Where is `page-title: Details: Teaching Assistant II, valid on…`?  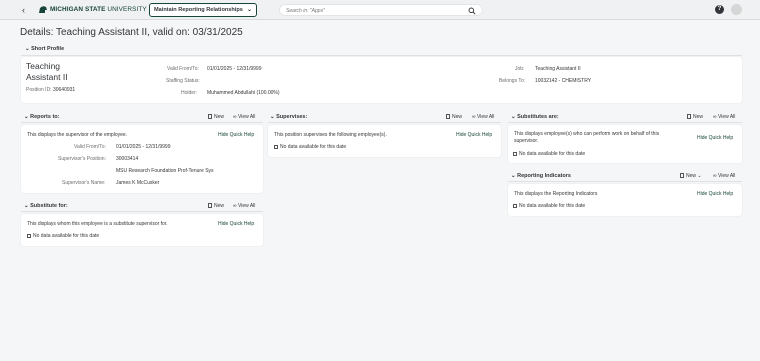
page-title: Details: Teaching Assistant II, valid on… is located at coordinates (131, 32).